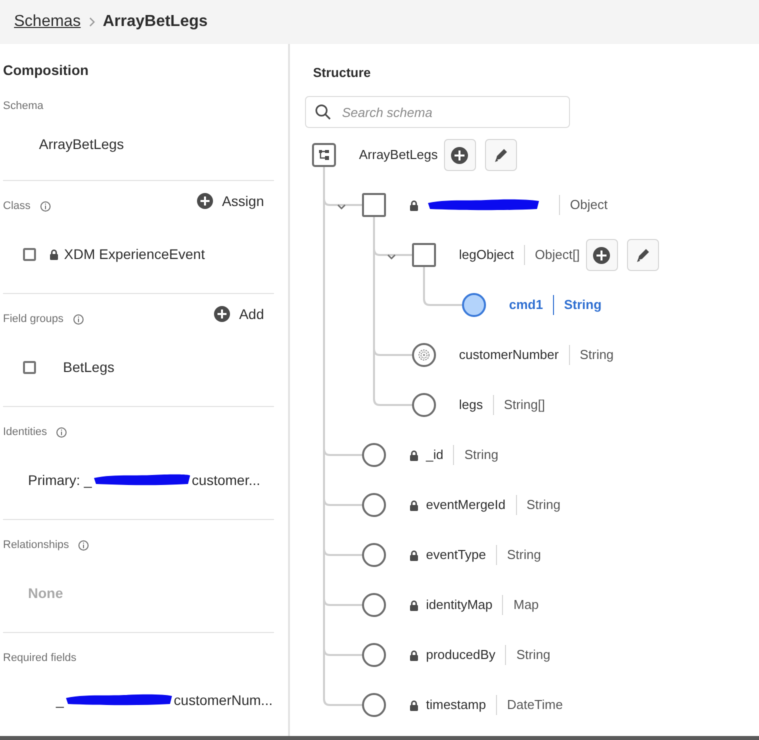 Image resolution: width=759 pixels, height=740 pixels. Describe the element at coordinates (456, 555) in the screenshot. I see `field-name: eventType` at that location.